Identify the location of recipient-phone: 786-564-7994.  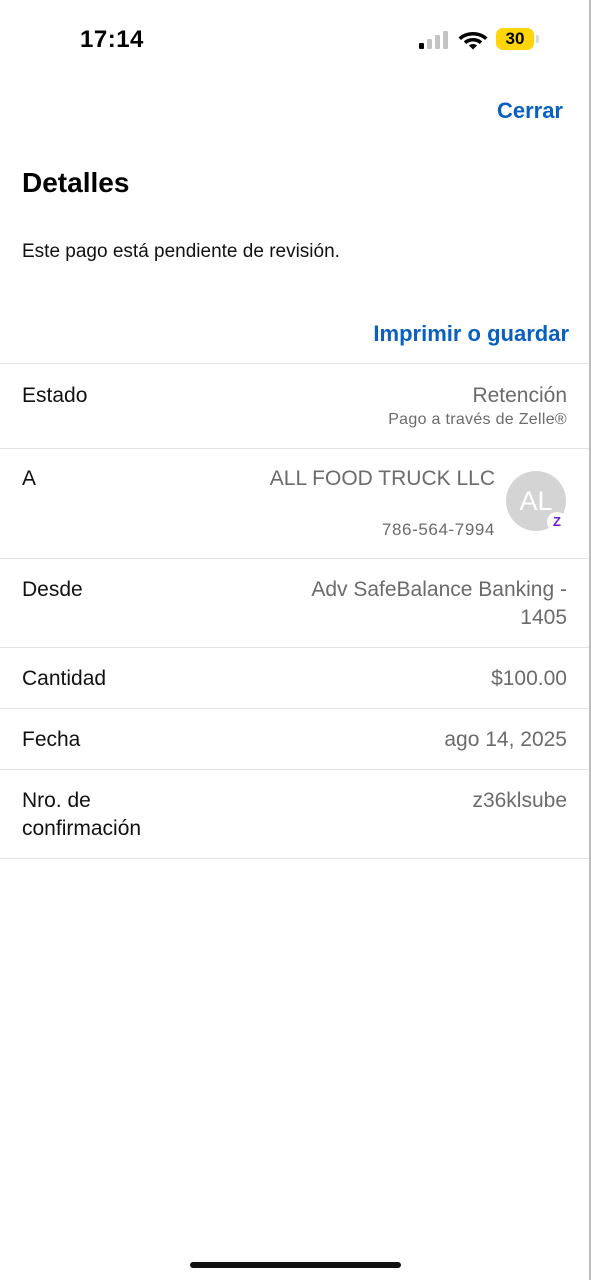
(438, 529).